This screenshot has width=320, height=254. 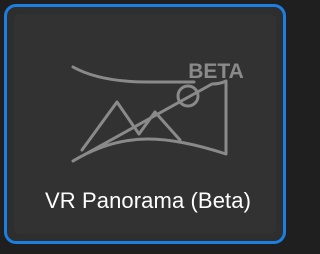 I want to click on beta-badge: BETA, so click(x=216, y=71).